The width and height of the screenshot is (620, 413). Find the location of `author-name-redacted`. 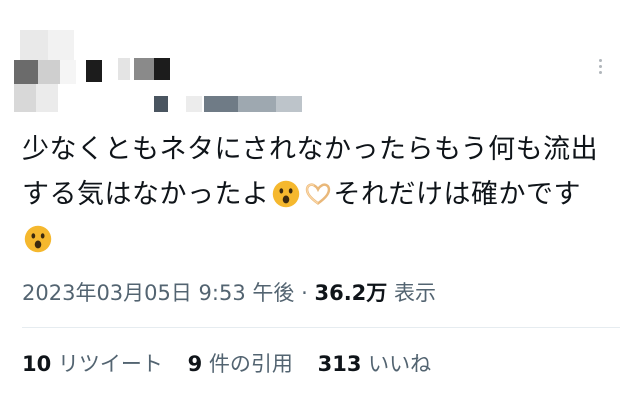

author-name-redacted is located at coordinates (218, 88).